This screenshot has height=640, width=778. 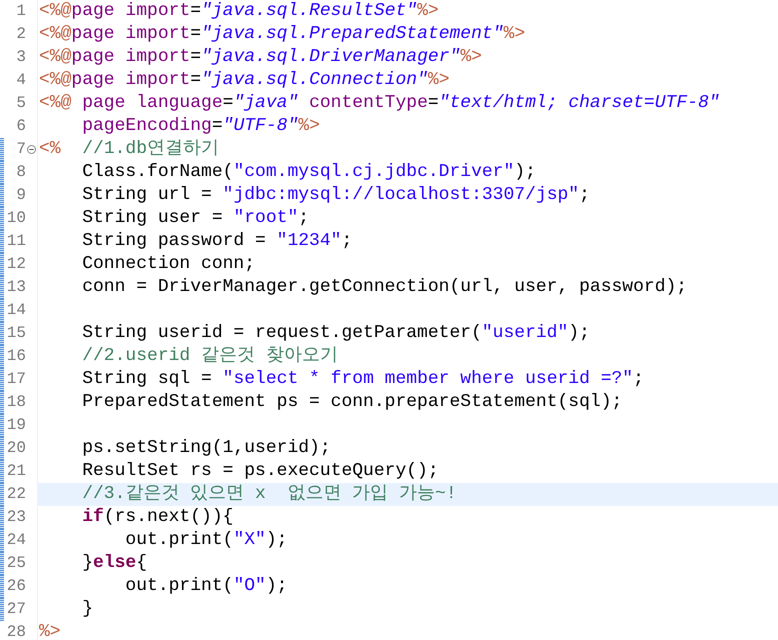 What do you see at coordinates (16, 609) in the screenshot?
I see `line-number: 27` at bounding box center [16, 609].